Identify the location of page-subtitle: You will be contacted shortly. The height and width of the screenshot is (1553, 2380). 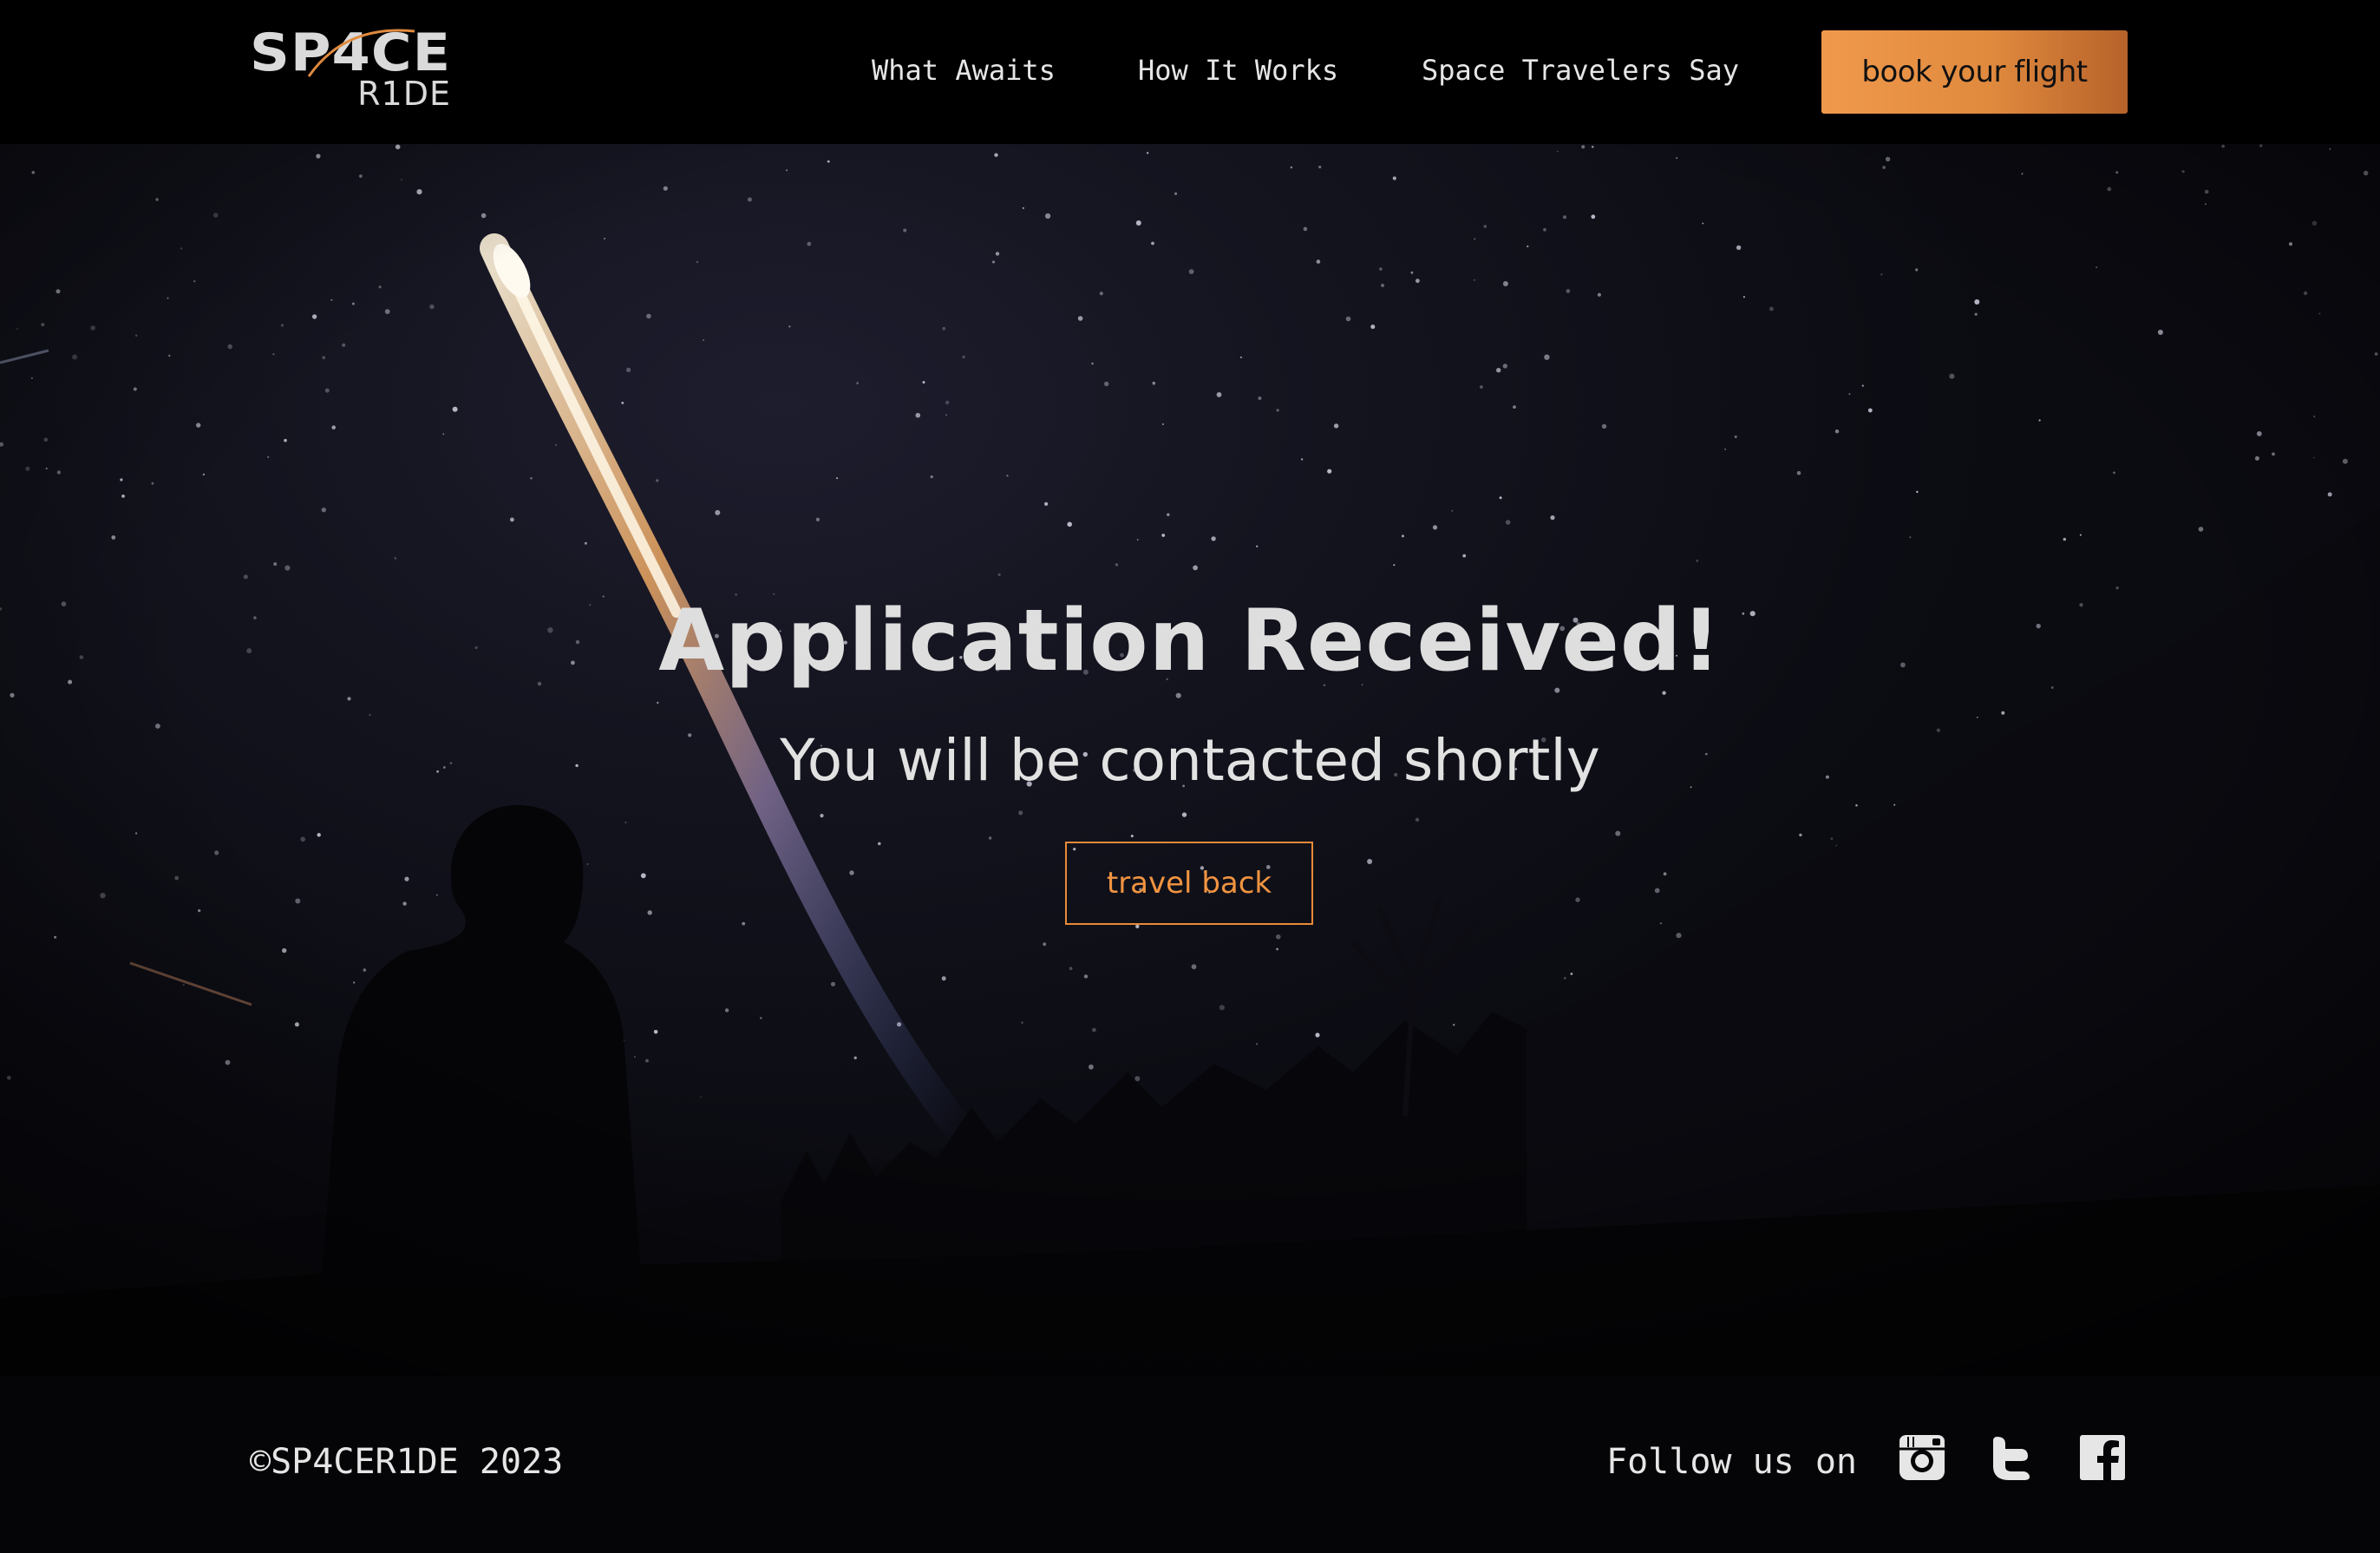
(1190, 760).